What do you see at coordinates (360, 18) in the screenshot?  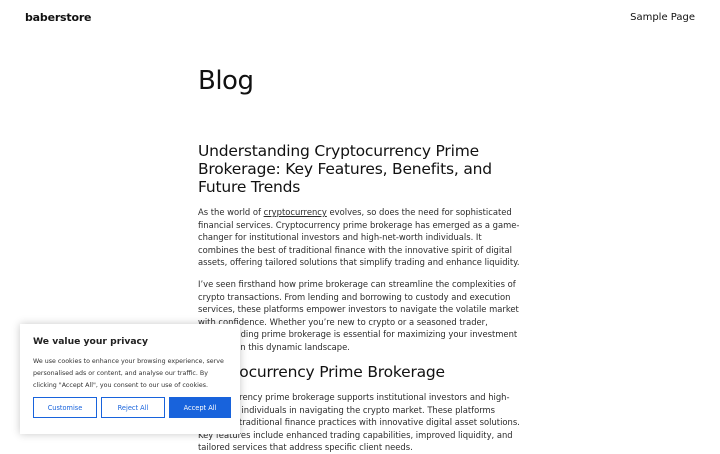 I see `site-header: baberstore Sample Page` at bounding box center [360, 18].